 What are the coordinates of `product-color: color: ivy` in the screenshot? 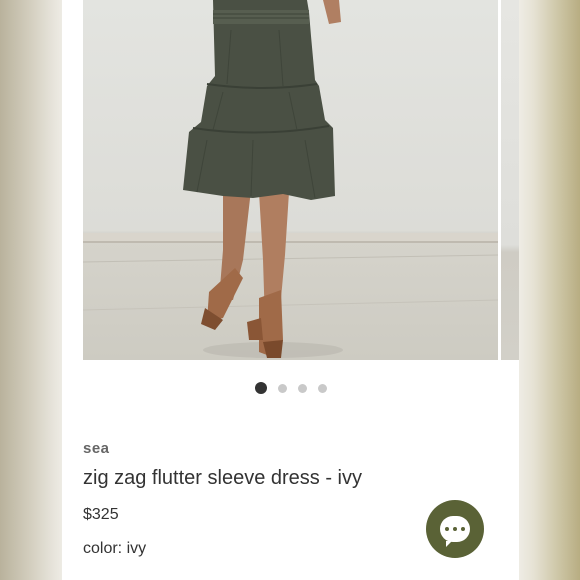 It's located at (115, 548).